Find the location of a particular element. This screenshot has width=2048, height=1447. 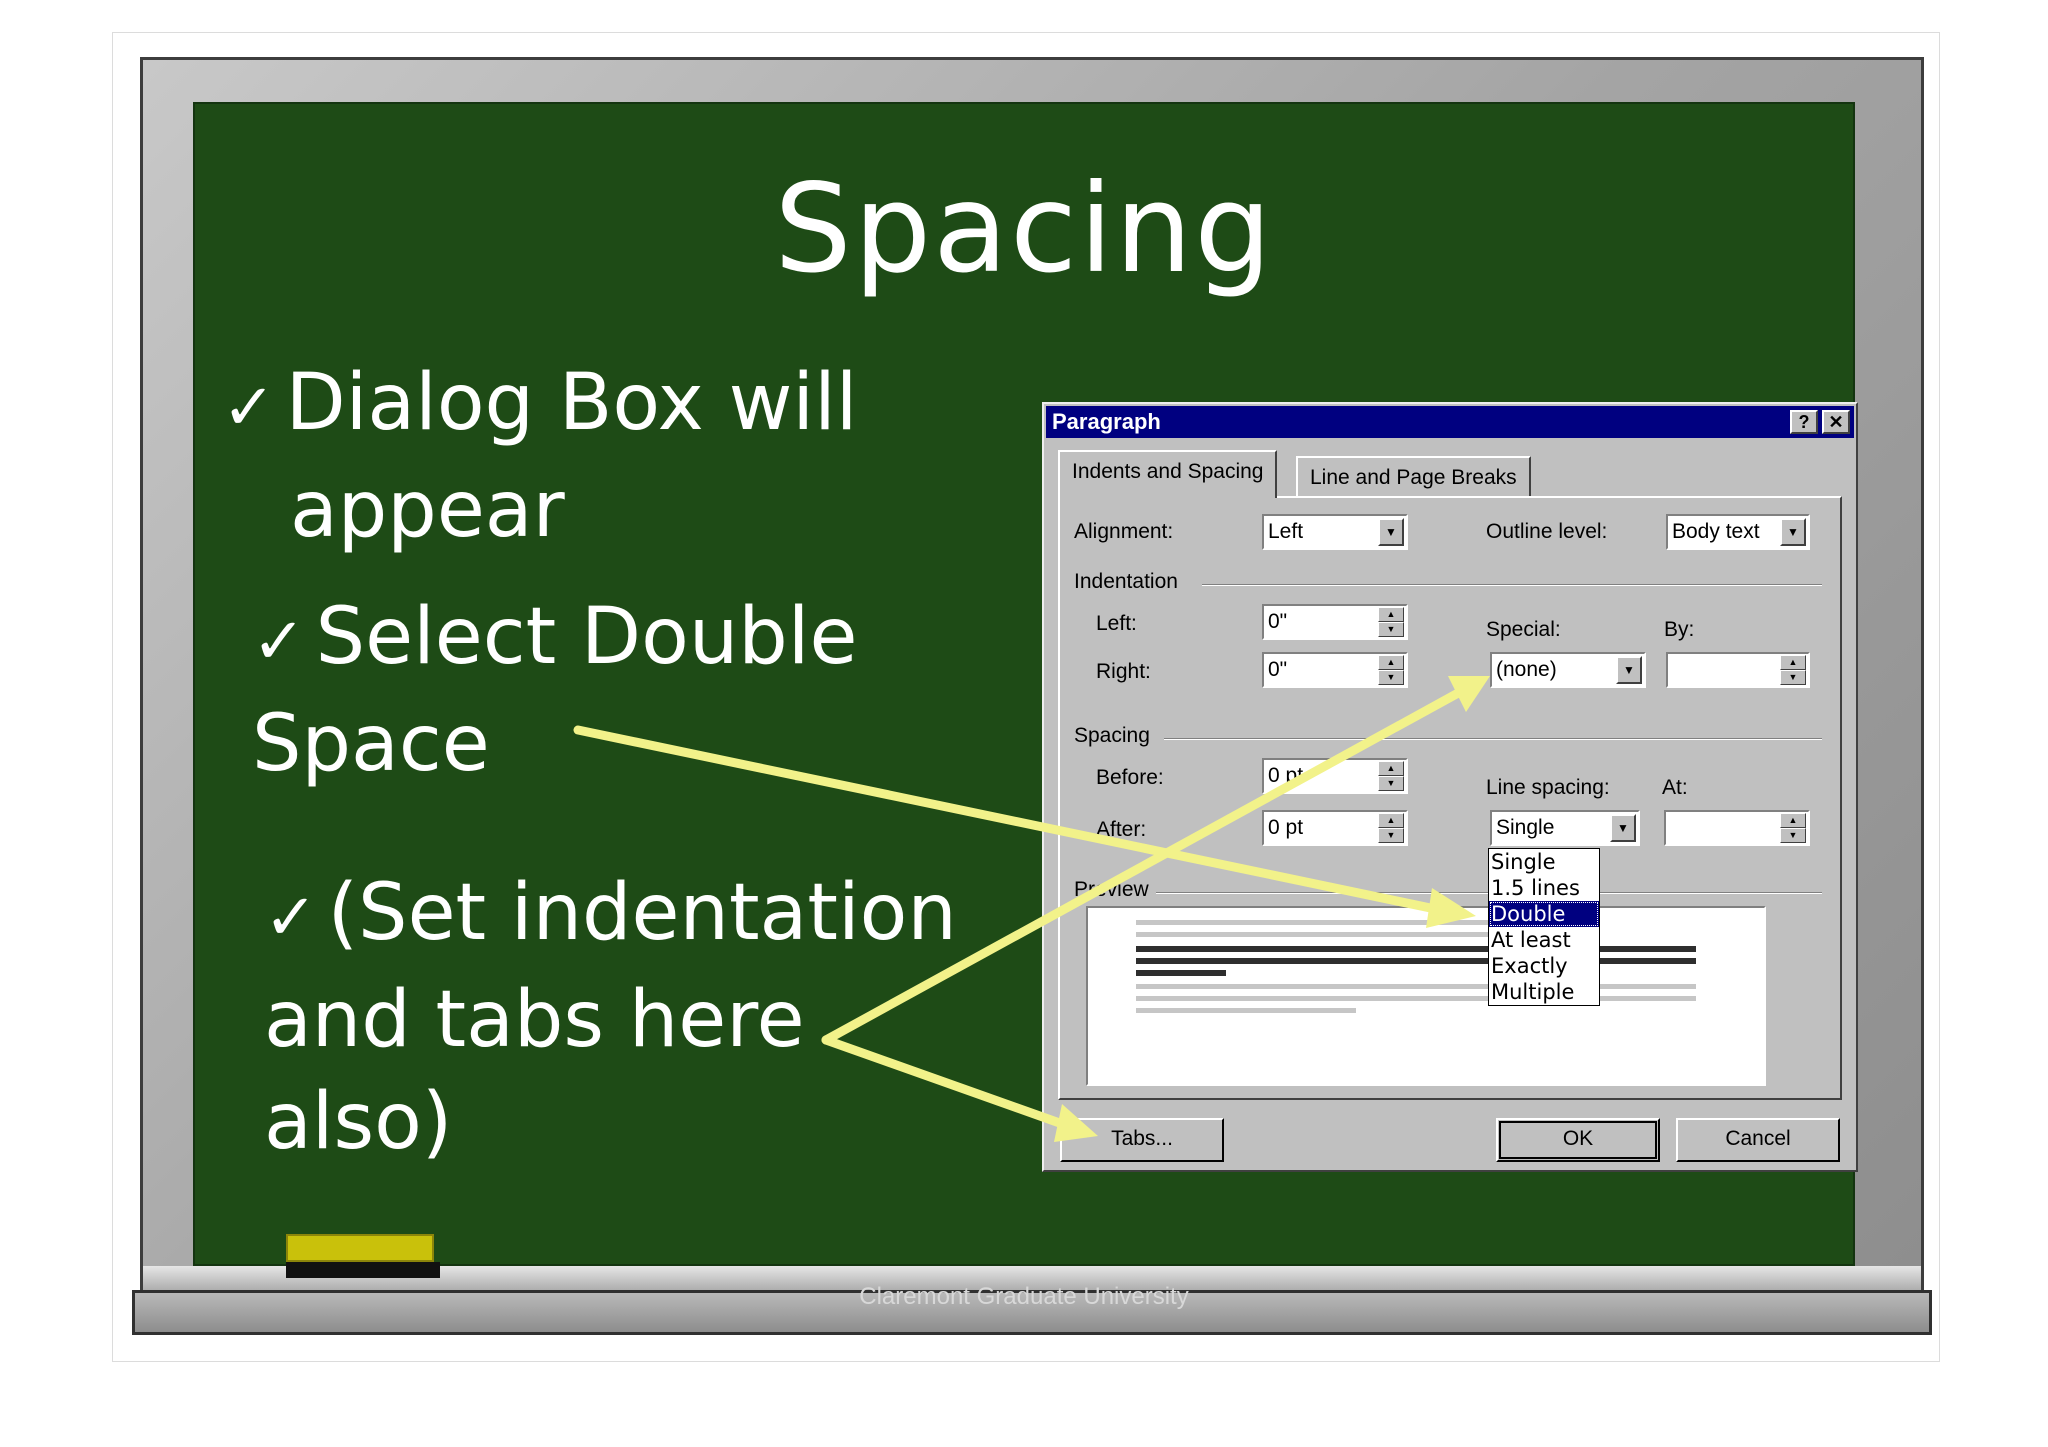

line-spacing-option-multiple: Multiple is located at coordinates (1544, 992).